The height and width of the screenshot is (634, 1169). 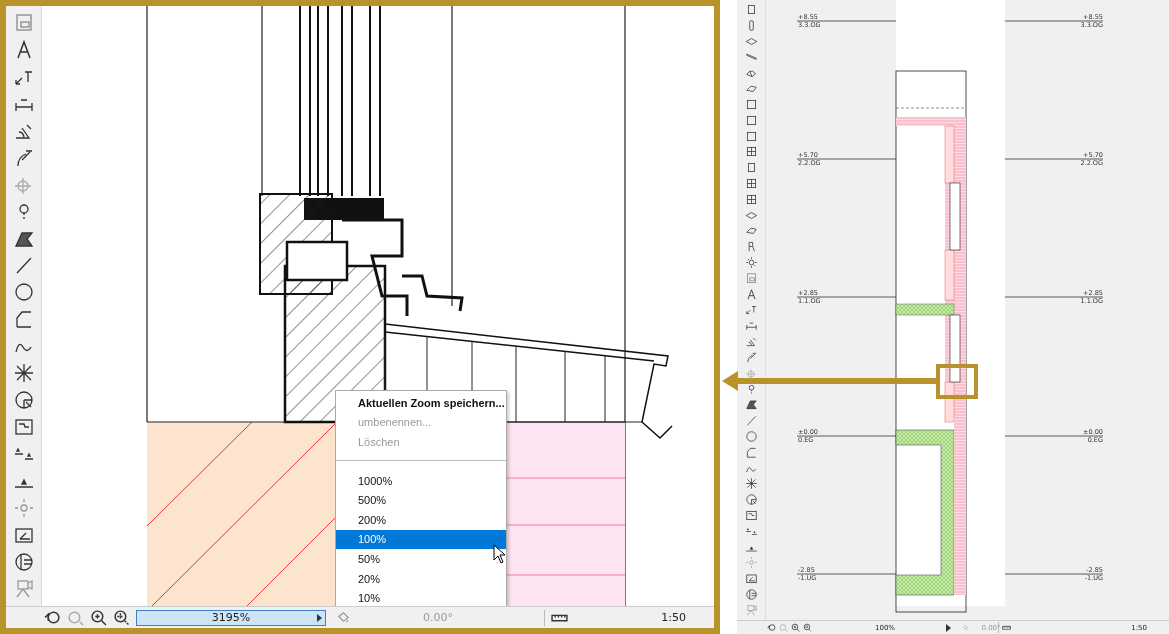 What do you see at coordinates (751, 373) in the screenshot?
I see `crosshair-icon` at bounding box center [751, 373].